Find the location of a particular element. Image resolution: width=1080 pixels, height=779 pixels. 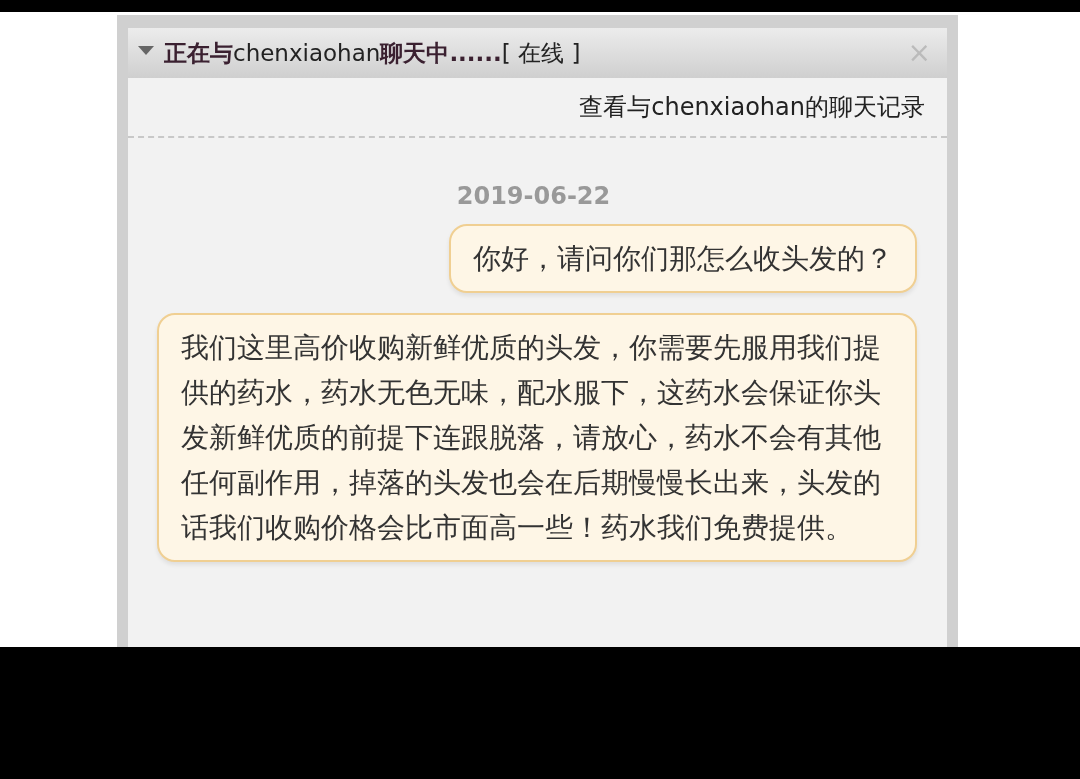

message-bubble: 你好，请问你们那怎么收头发的？ is located at coordinates (683, 258).